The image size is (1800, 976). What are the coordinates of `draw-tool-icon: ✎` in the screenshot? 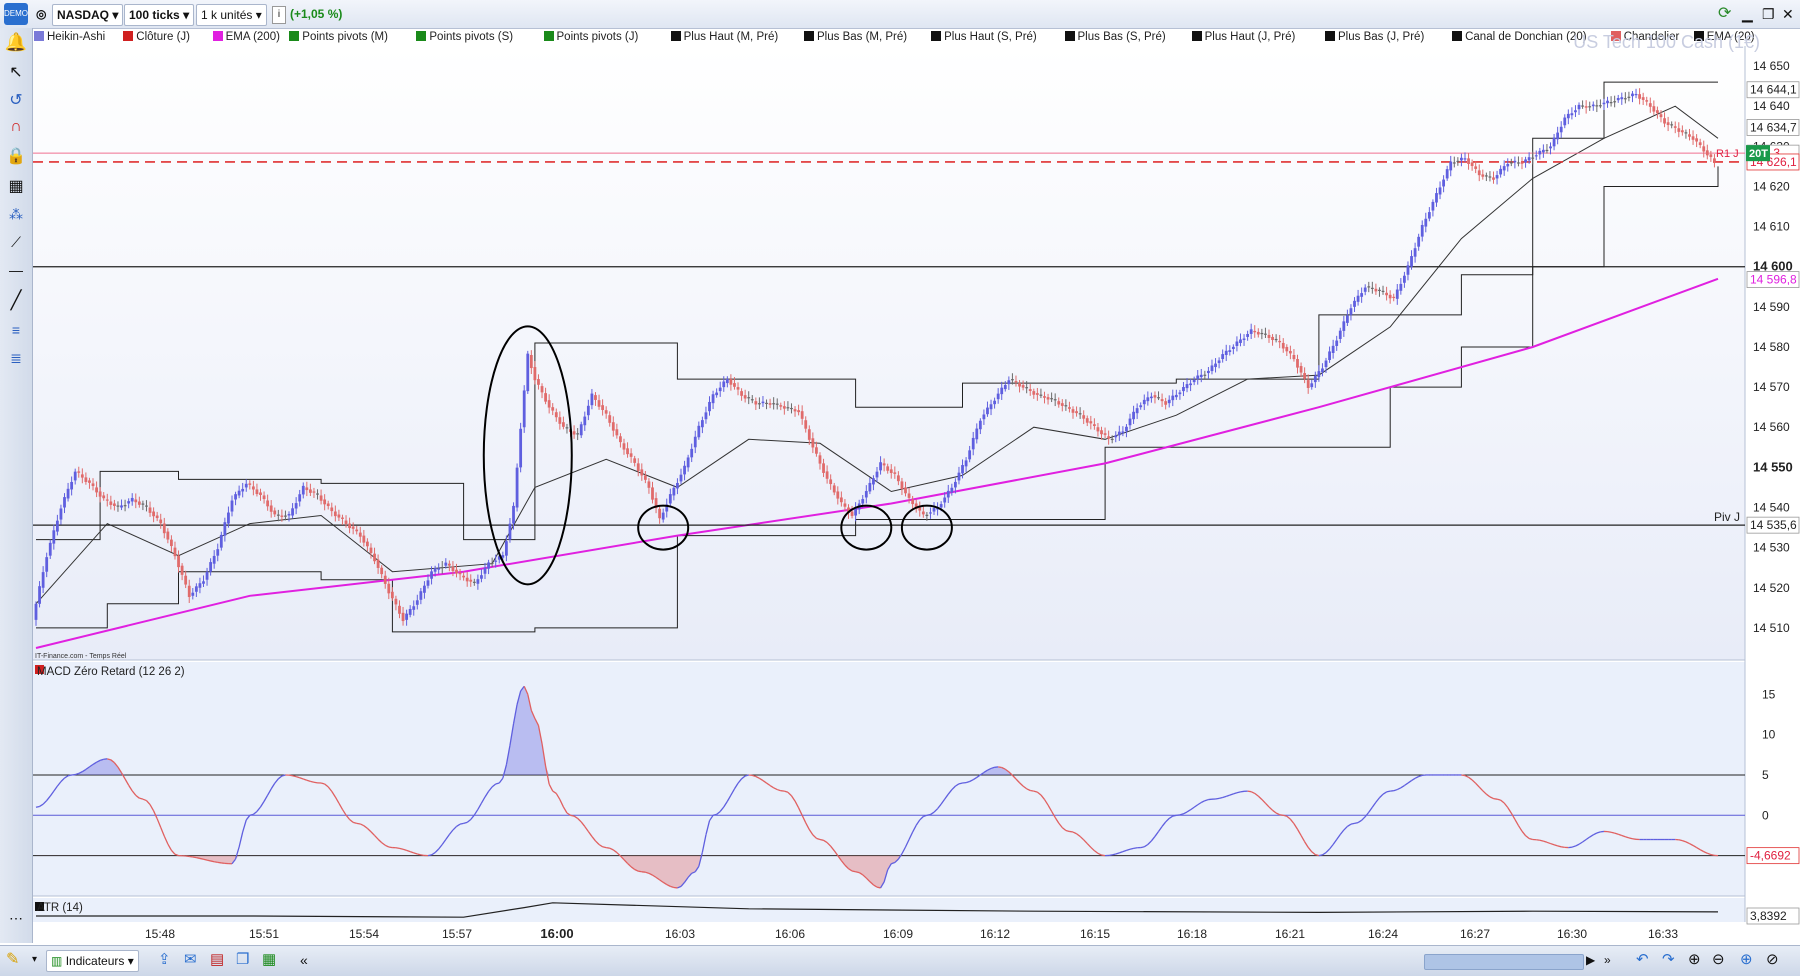 It's located at (12, 960).